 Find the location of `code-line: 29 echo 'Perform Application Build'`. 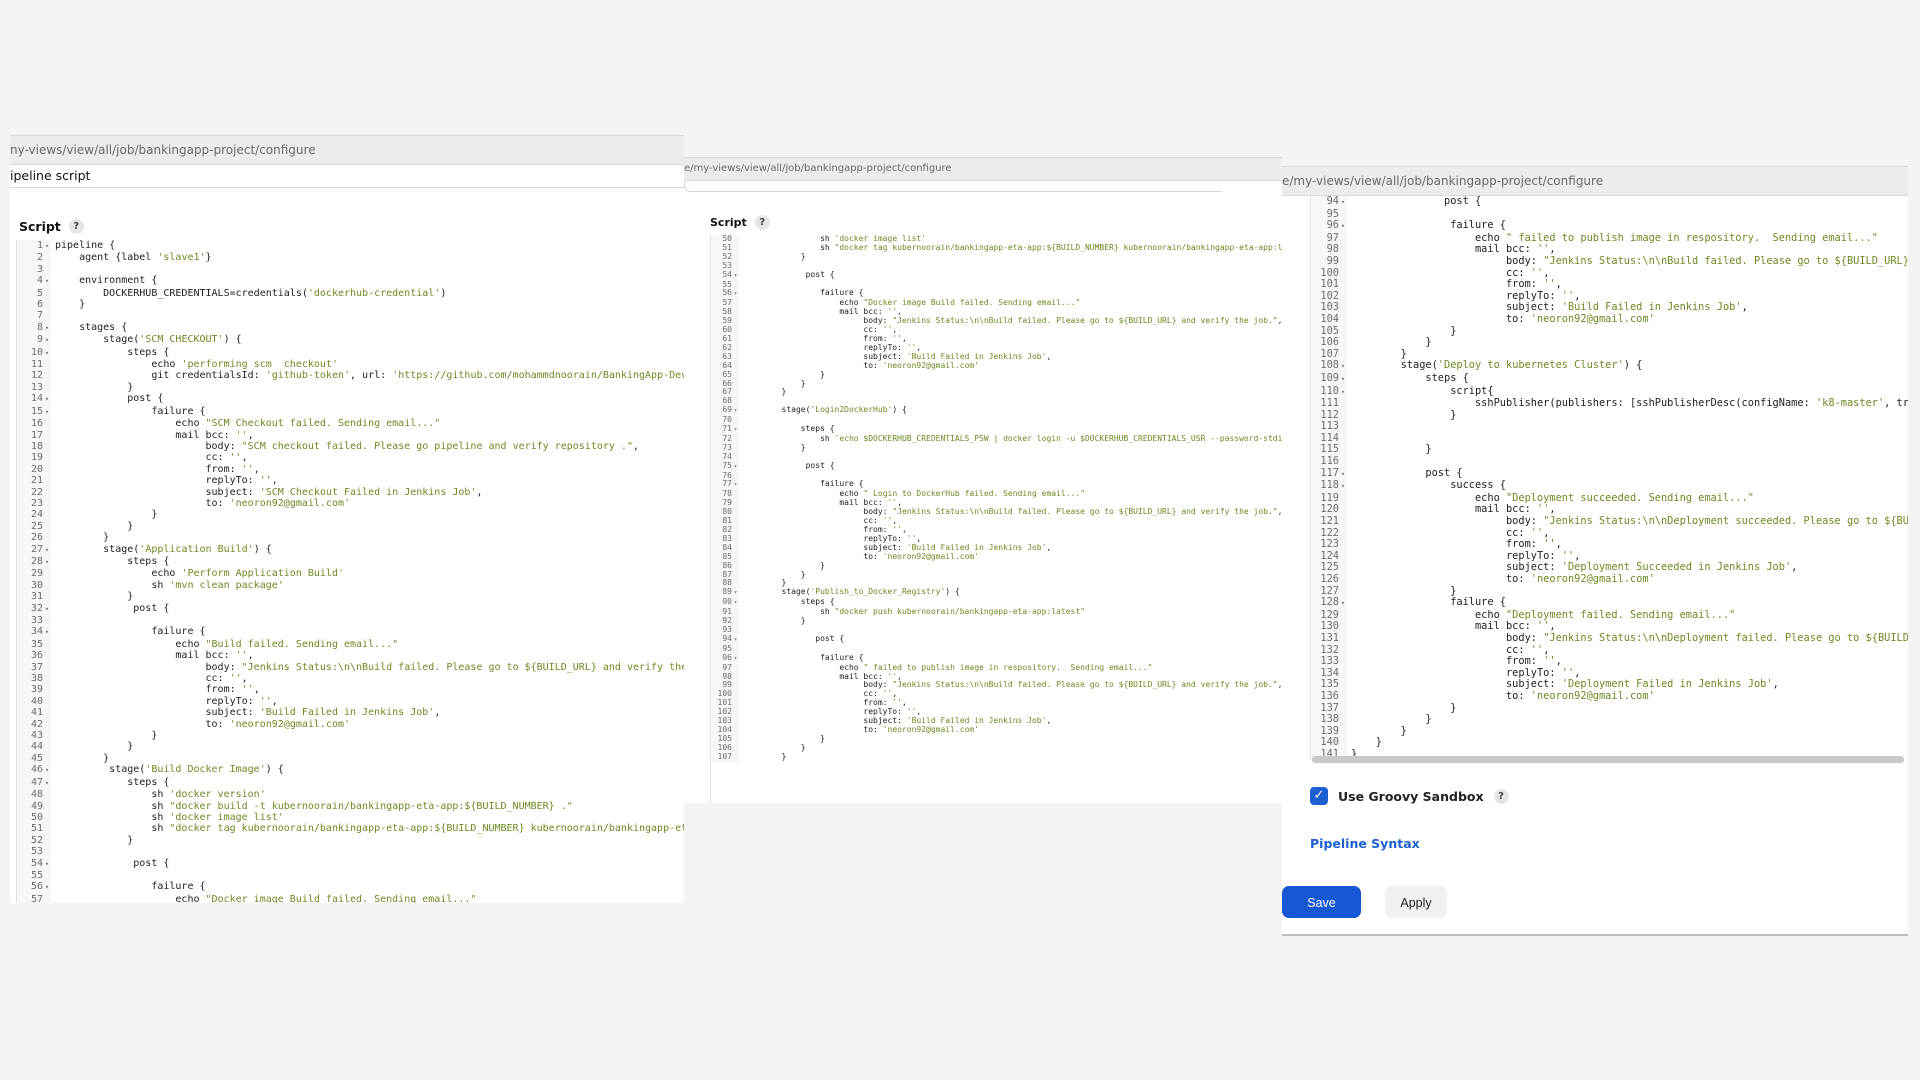

code-line: 29 echo 'Perform Application Build' is located at coordinates (350, 574).